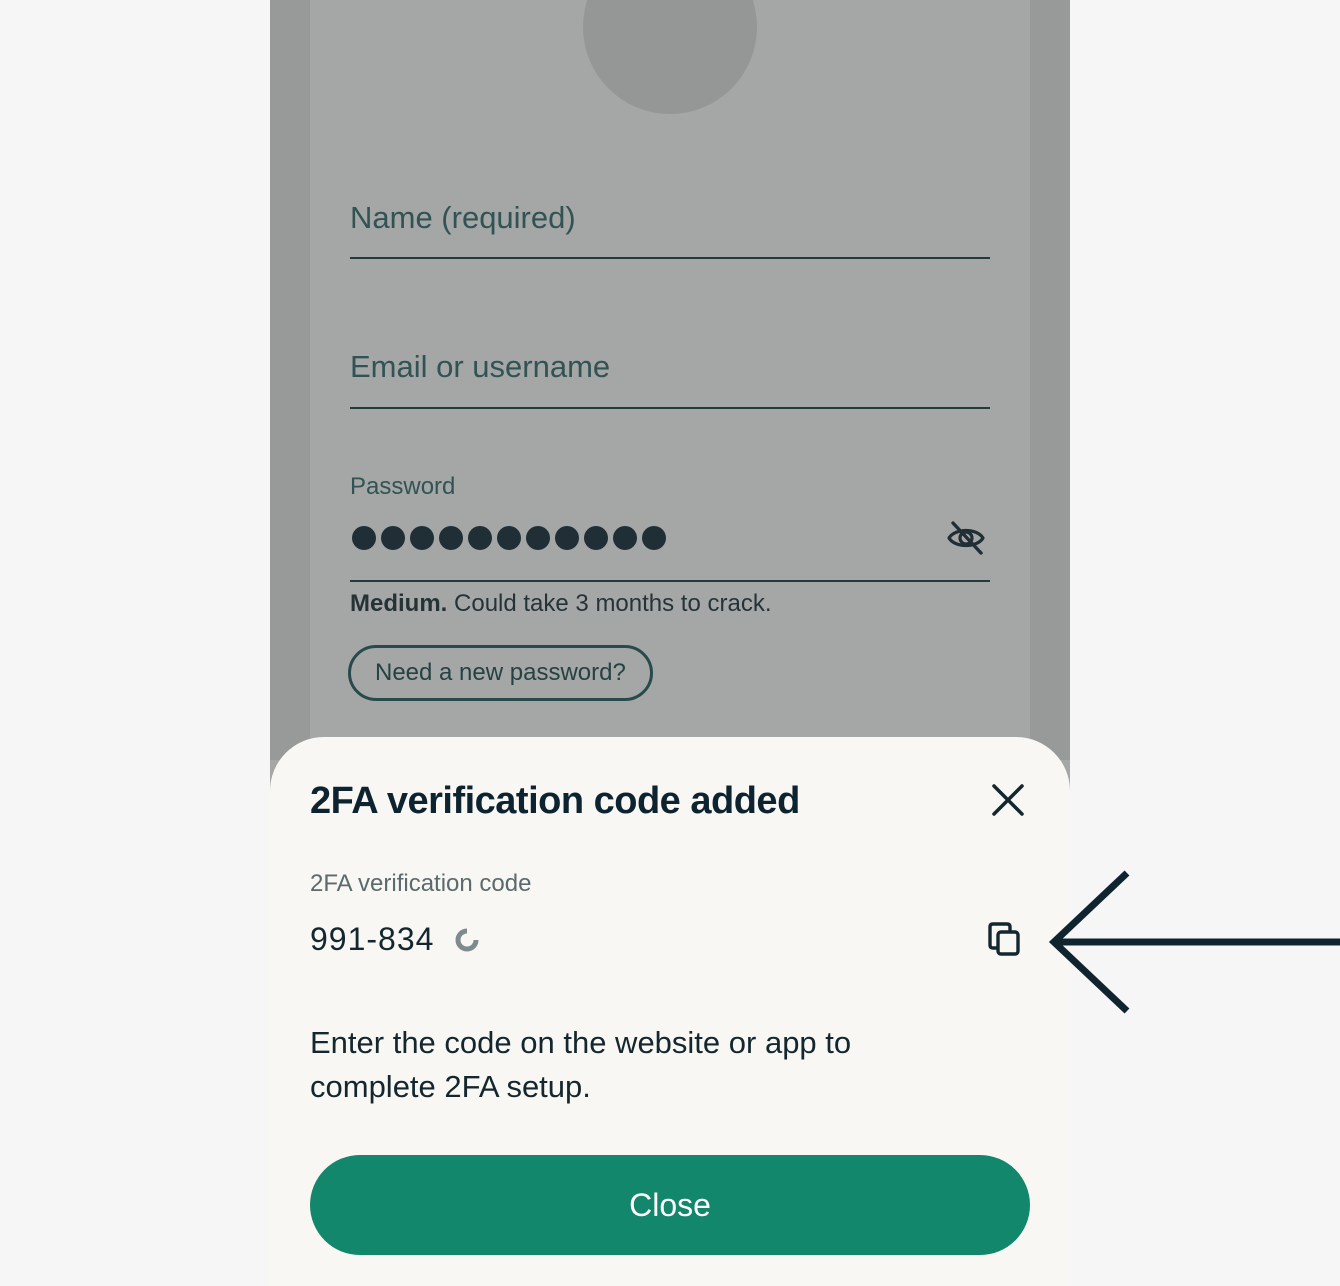 Image resolution: width=1340 pixels, height=1286 pixels. Describe the element at coordinates (1008, 800) in the screenshot. I see `close-icon` at that location.